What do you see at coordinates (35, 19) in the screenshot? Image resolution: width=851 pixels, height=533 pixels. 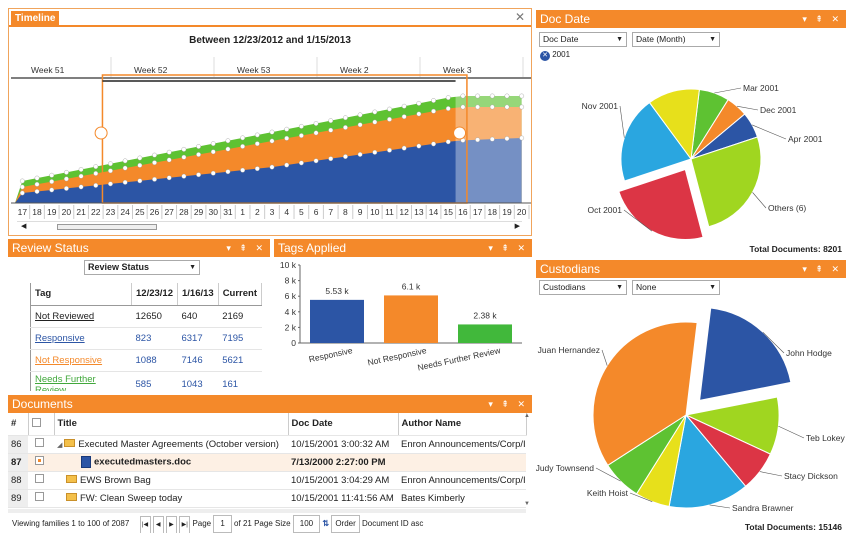 I see `timeline-tab: Timeline` at bounding box center [35, 19].